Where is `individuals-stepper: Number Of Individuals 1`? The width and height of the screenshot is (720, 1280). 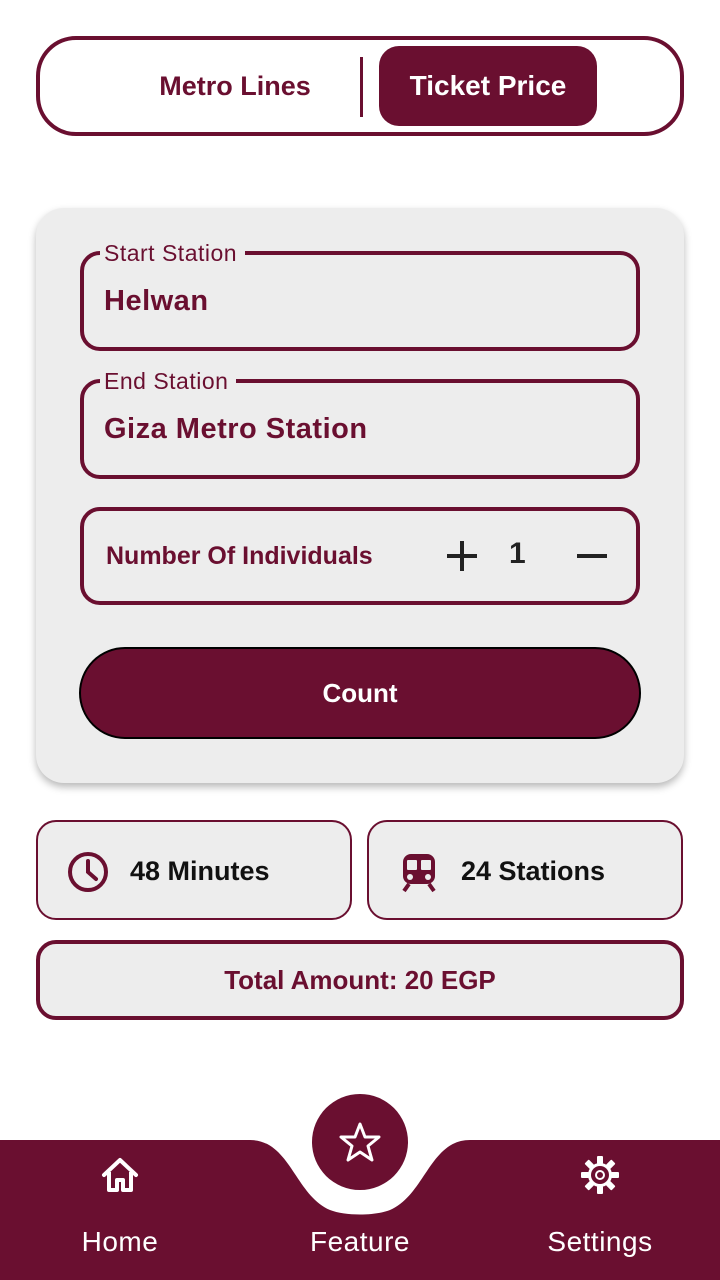 individuals-stepper: Number Of Individuals 1 is located at coordinates (360, 556).